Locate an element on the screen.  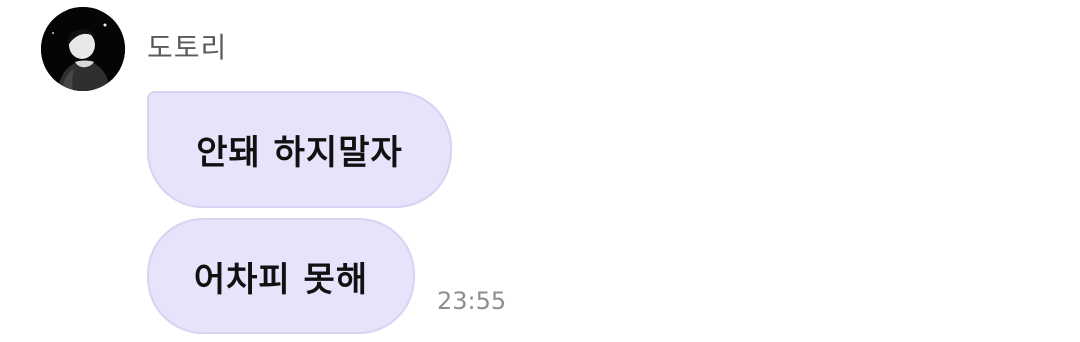
message-bubble-1: 안돼 하지말자 is located at coordinates (299, 149).